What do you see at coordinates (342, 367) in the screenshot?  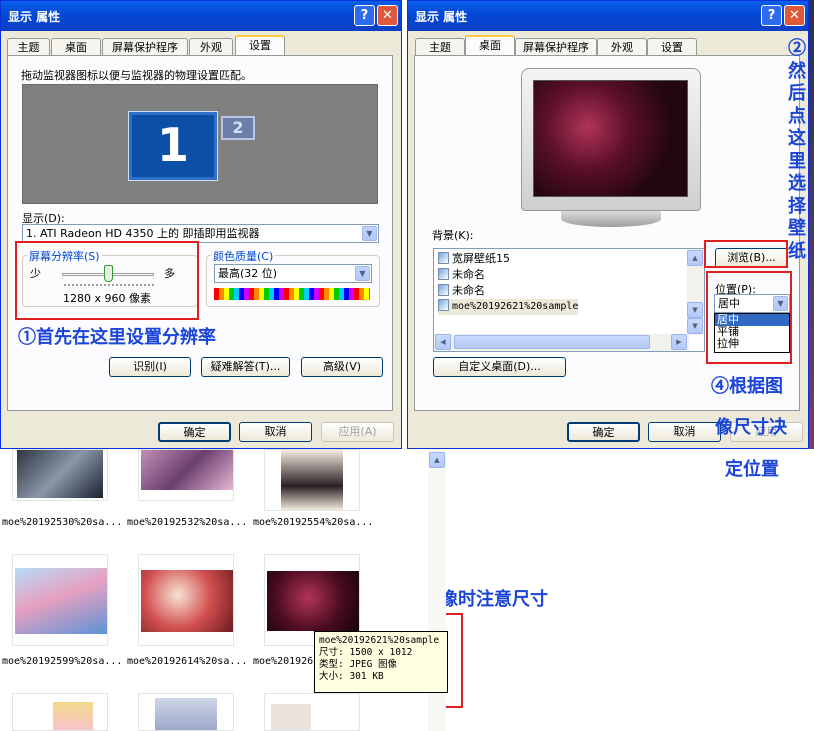 I see `advanced-button: 高级(V)` at bounding box center [342, 367].